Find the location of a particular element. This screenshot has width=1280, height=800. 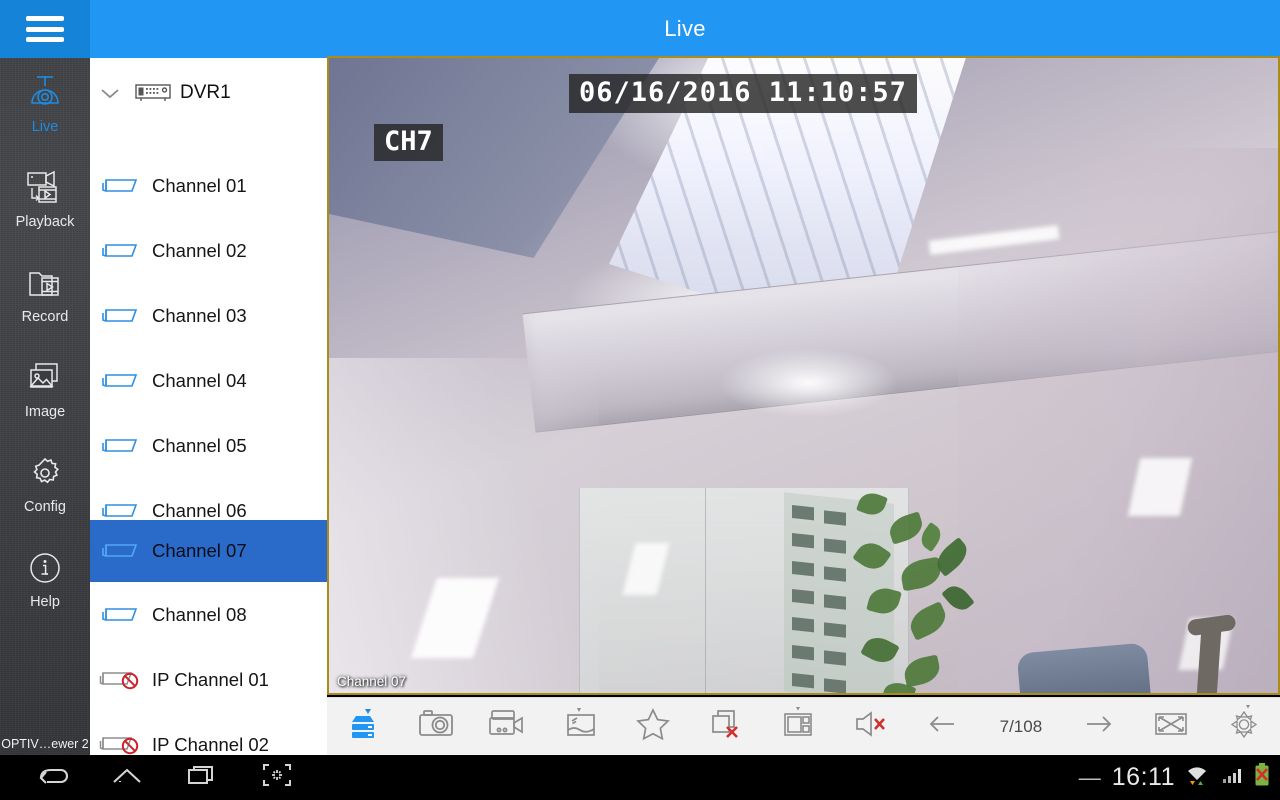

ptz-control-icon is located at coordinates (1244, 726).